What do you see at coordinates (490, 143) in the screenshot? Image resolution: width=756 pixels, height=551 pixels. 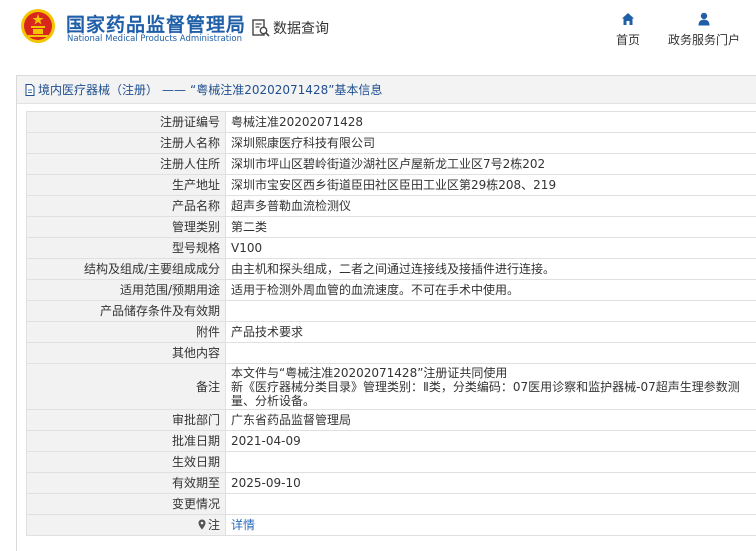 I see `field-value: 深圳熙康医疗科技有限公司` at bounding box center [490, 143].